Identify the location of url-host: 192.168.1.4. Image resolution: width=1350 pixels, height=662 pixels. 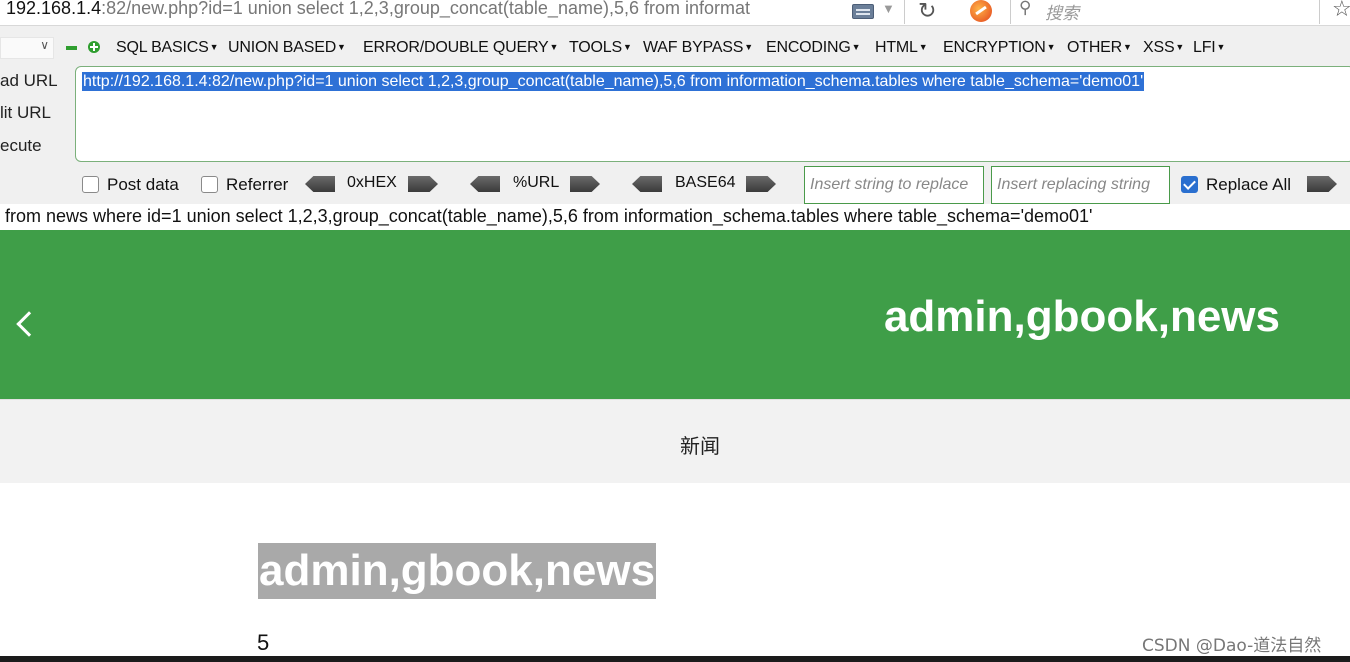
(54, 9).